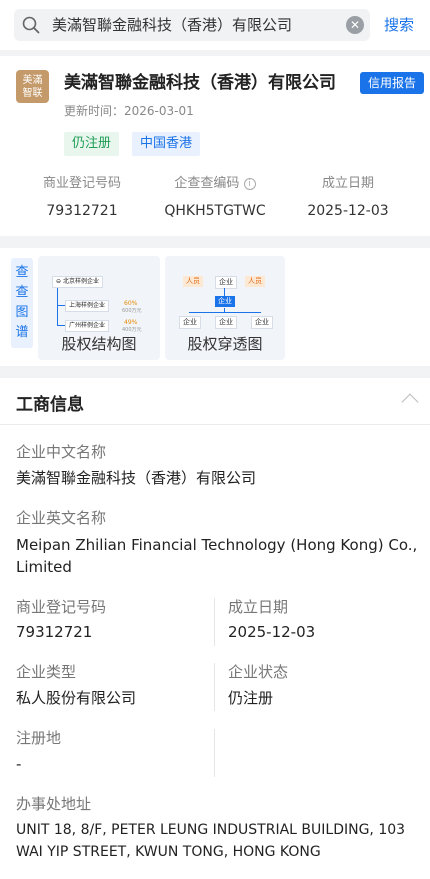  What do you see at coordinates (225, 344) in the screenshot?
I see `equity-penetration-title: 股权穿透图` at bounding box center [225, 344].